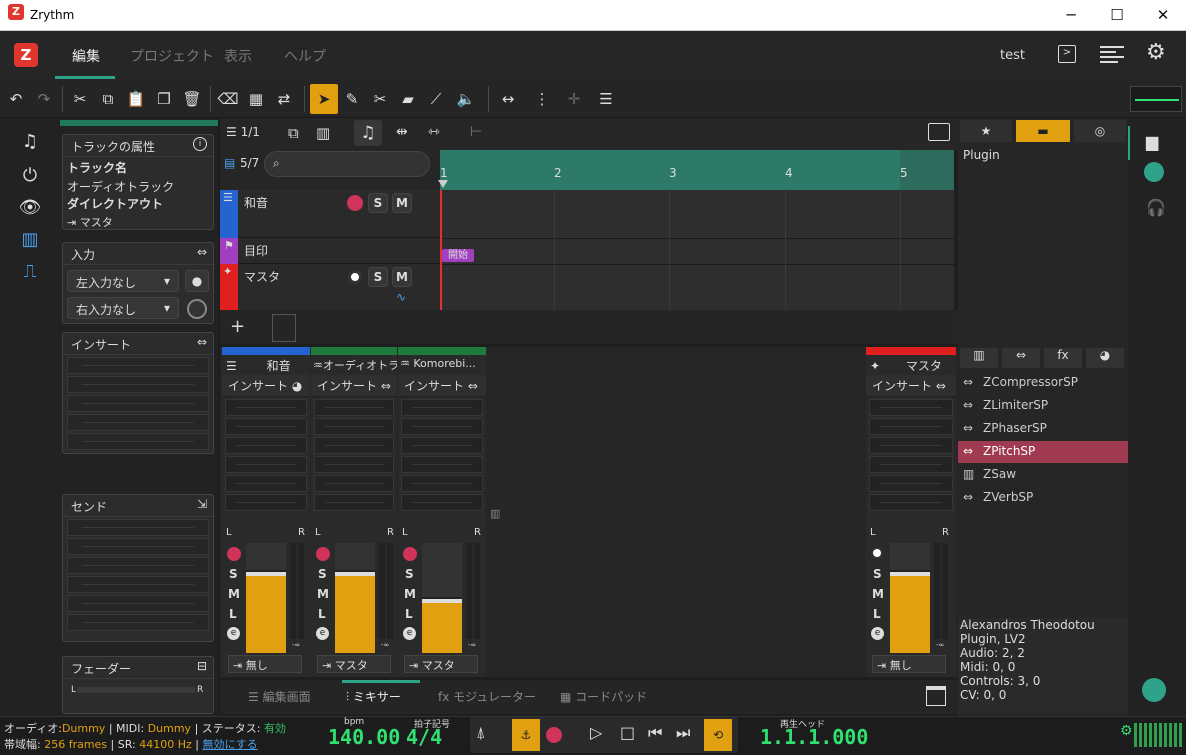  Describe the element at coordinates (1043, 498) in the screenshot. I see `plugin-list-item: ⇔ ZVerbSP` at that location.